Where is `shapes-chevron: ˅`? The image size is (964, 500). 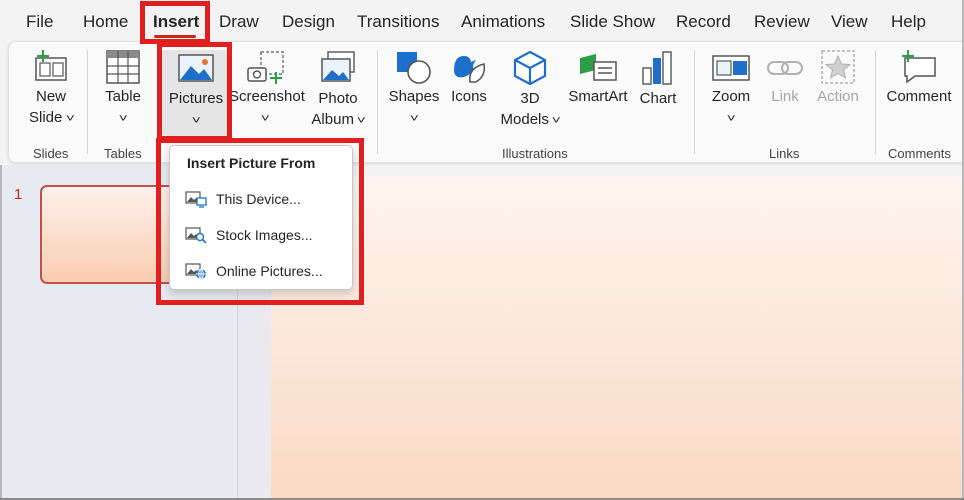 shapes-chevron: ˅ is located at coordinates (414, 118).